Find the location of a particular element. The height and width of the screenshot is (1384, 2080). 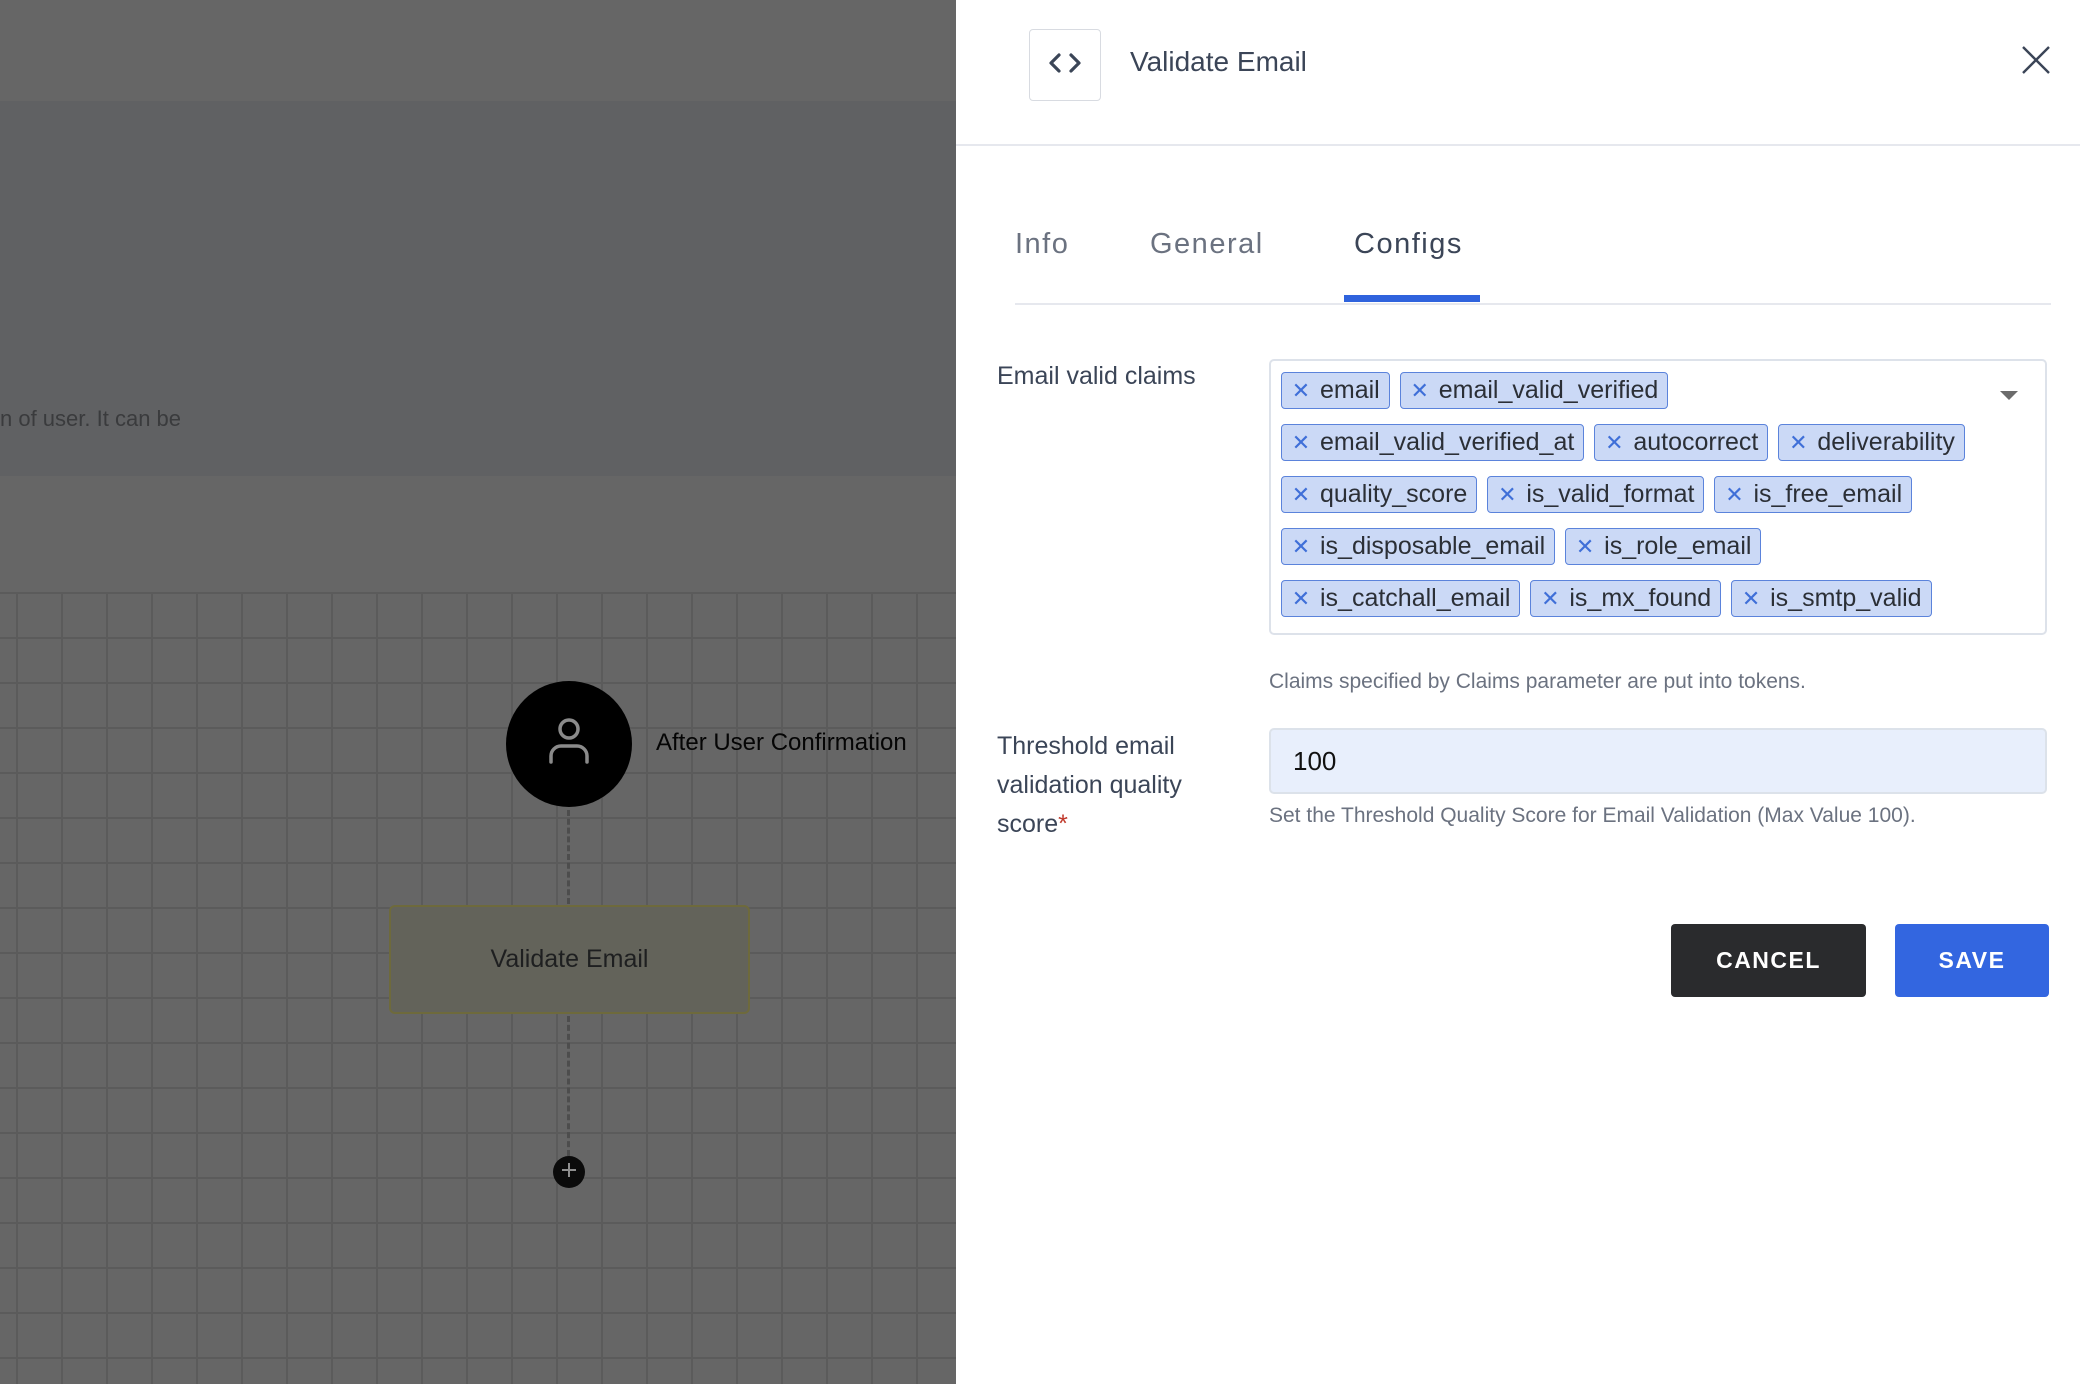

node-type-badge is located at coordinates (1065, 65).